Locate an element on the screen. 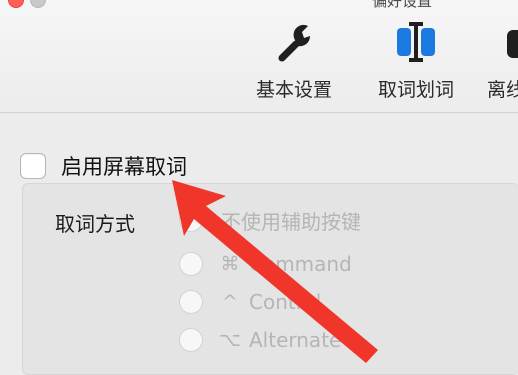 This screenshot has height=375, width=518. tab-offline: 离线 is located at coordinates (502, 65).